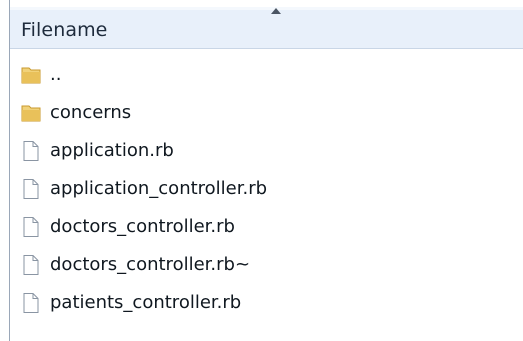 This screenshot has width=523, height=341. I want to click on list-item-label: application.rb, so click(112, 150).